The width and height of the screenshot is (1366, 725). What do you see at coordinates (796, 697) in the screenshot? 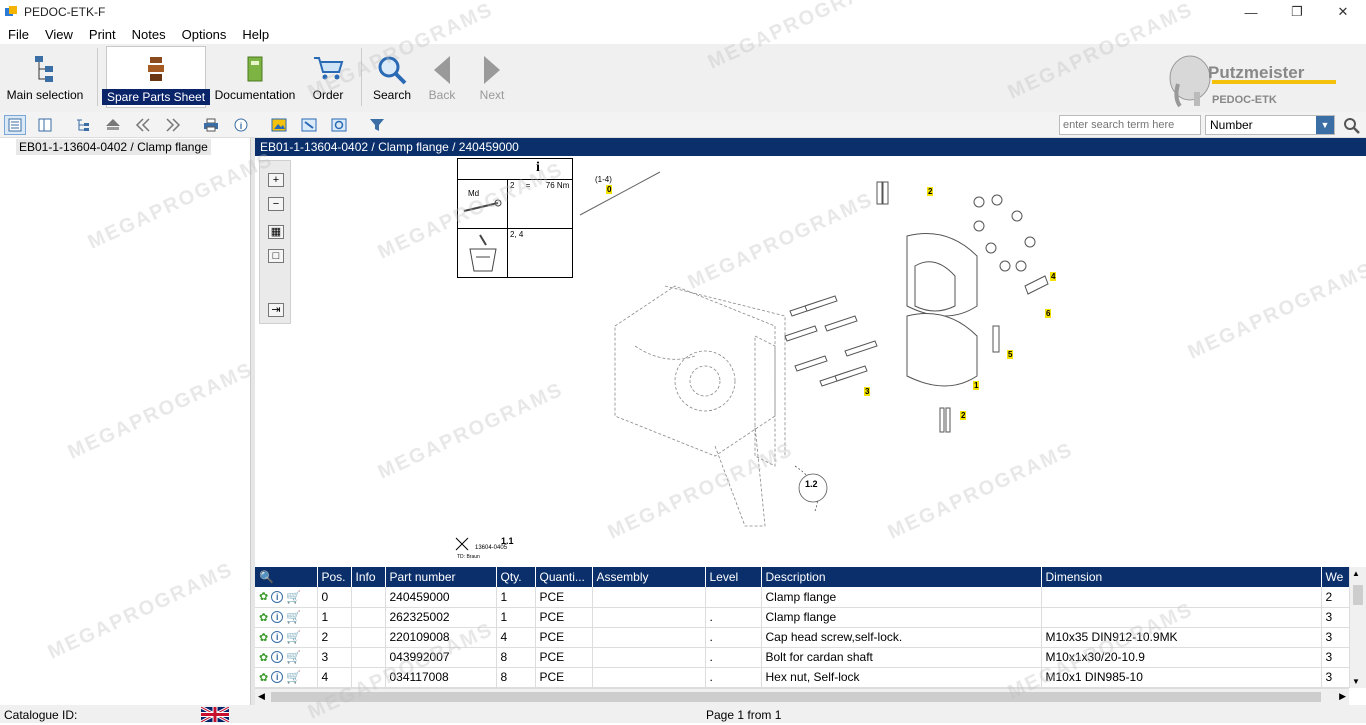
I see `scroll-thumb-horizontal` at bounding box center [796, 697].